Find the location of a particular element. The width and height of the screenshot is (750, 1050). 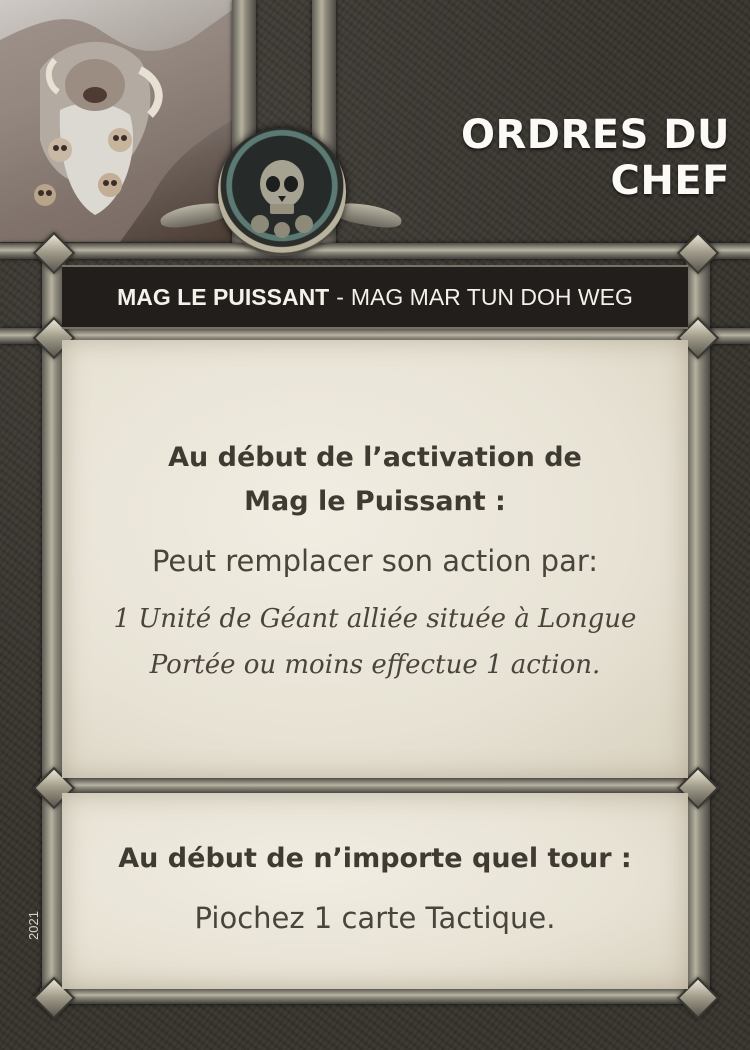

ability2-trigger: Au début de n’importe quel tour : is located at coordinates (375, 858).